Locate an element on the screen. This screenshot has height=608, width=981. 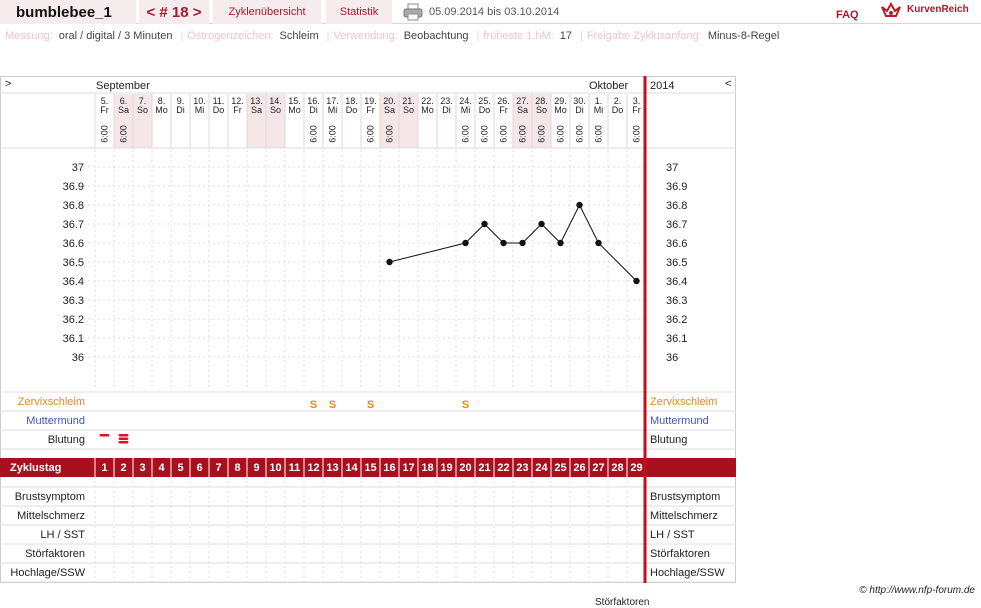
nav-prev-arrow: > is located at coordinates (8, 84).